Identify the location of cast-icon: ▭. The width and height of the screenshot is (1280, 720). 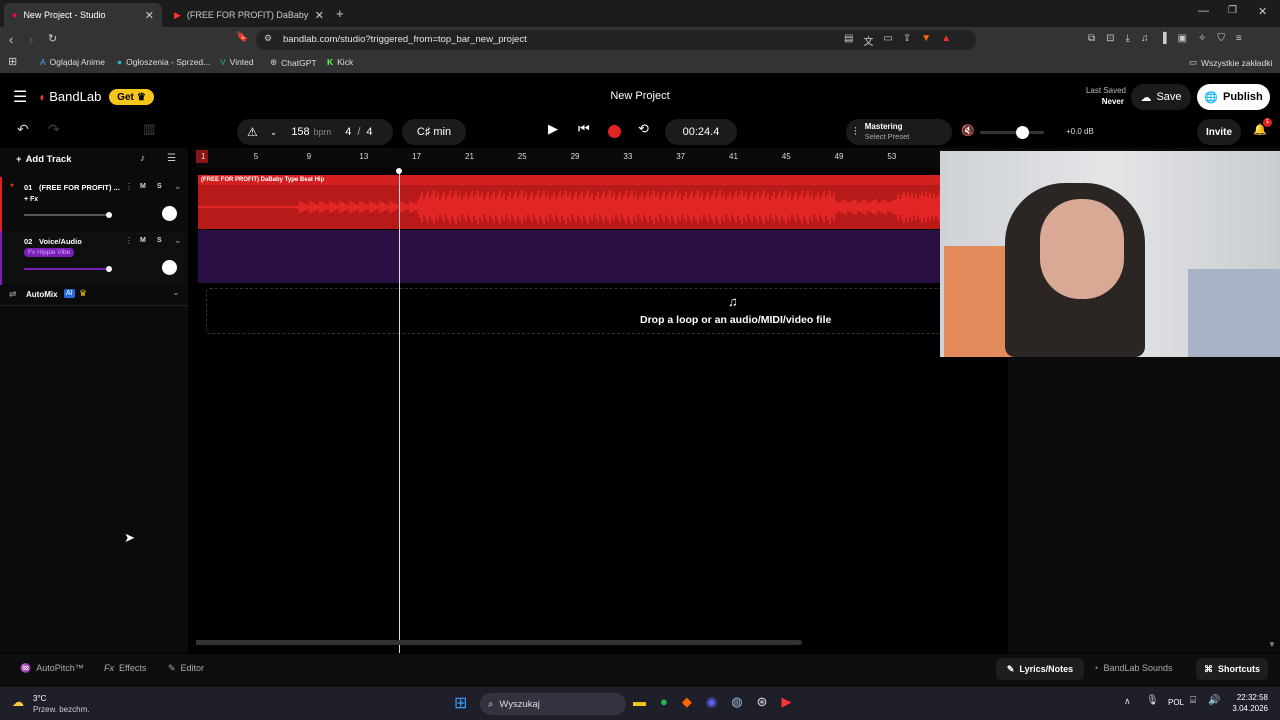
(887, 40).